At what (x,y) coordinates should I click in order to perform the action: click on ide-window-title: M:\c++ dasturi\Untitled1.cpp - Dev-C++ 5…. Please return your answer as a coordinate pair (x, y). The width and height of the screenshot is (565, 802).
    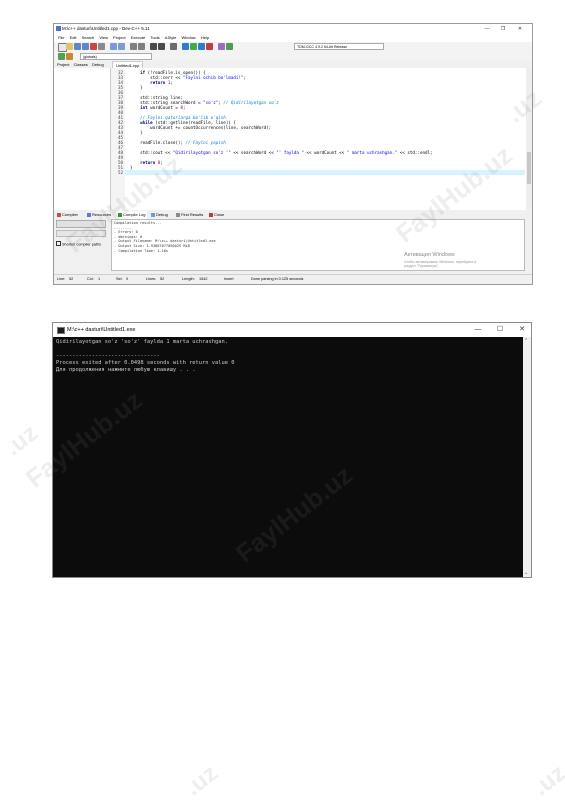
    Looking at the image, I should click on (106, 28).